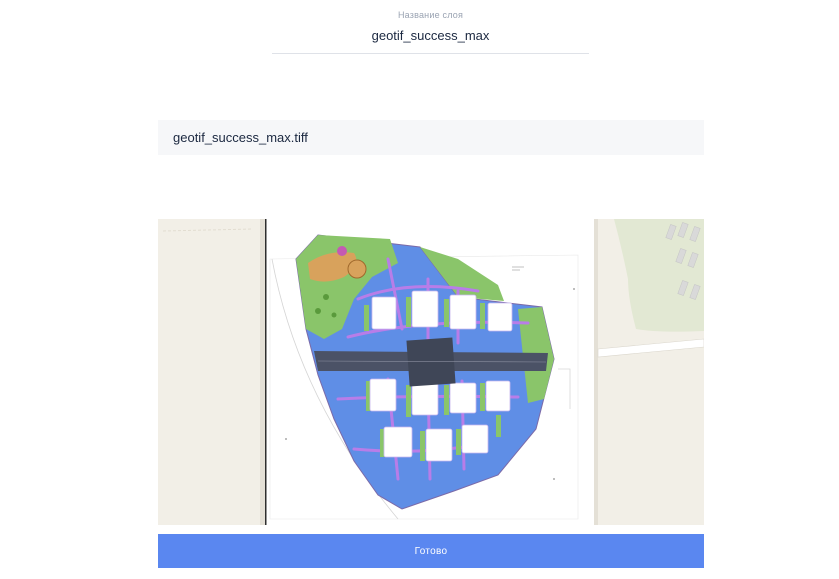 Image resolution: width=839 pixels, height=579 pixels. Describe the element at coordinates (431, 137) in the screenshot. I see `file-name-field: geotif_success_max.tiff` at that location.